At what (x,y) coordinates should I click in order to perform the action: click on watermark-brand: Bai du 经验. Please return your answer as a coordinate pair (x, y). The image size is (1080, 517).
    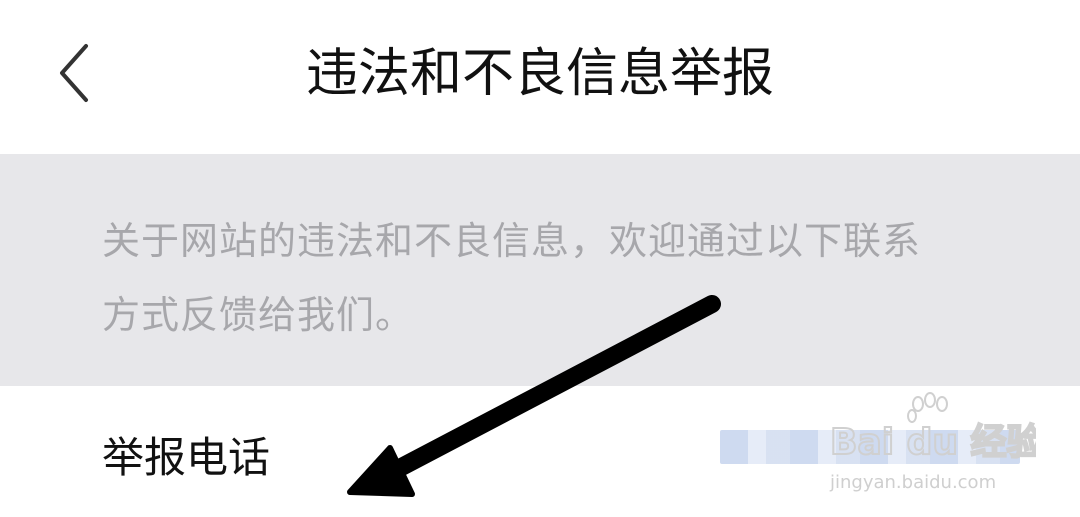
    Looking at the image, I should click on (933, 442).